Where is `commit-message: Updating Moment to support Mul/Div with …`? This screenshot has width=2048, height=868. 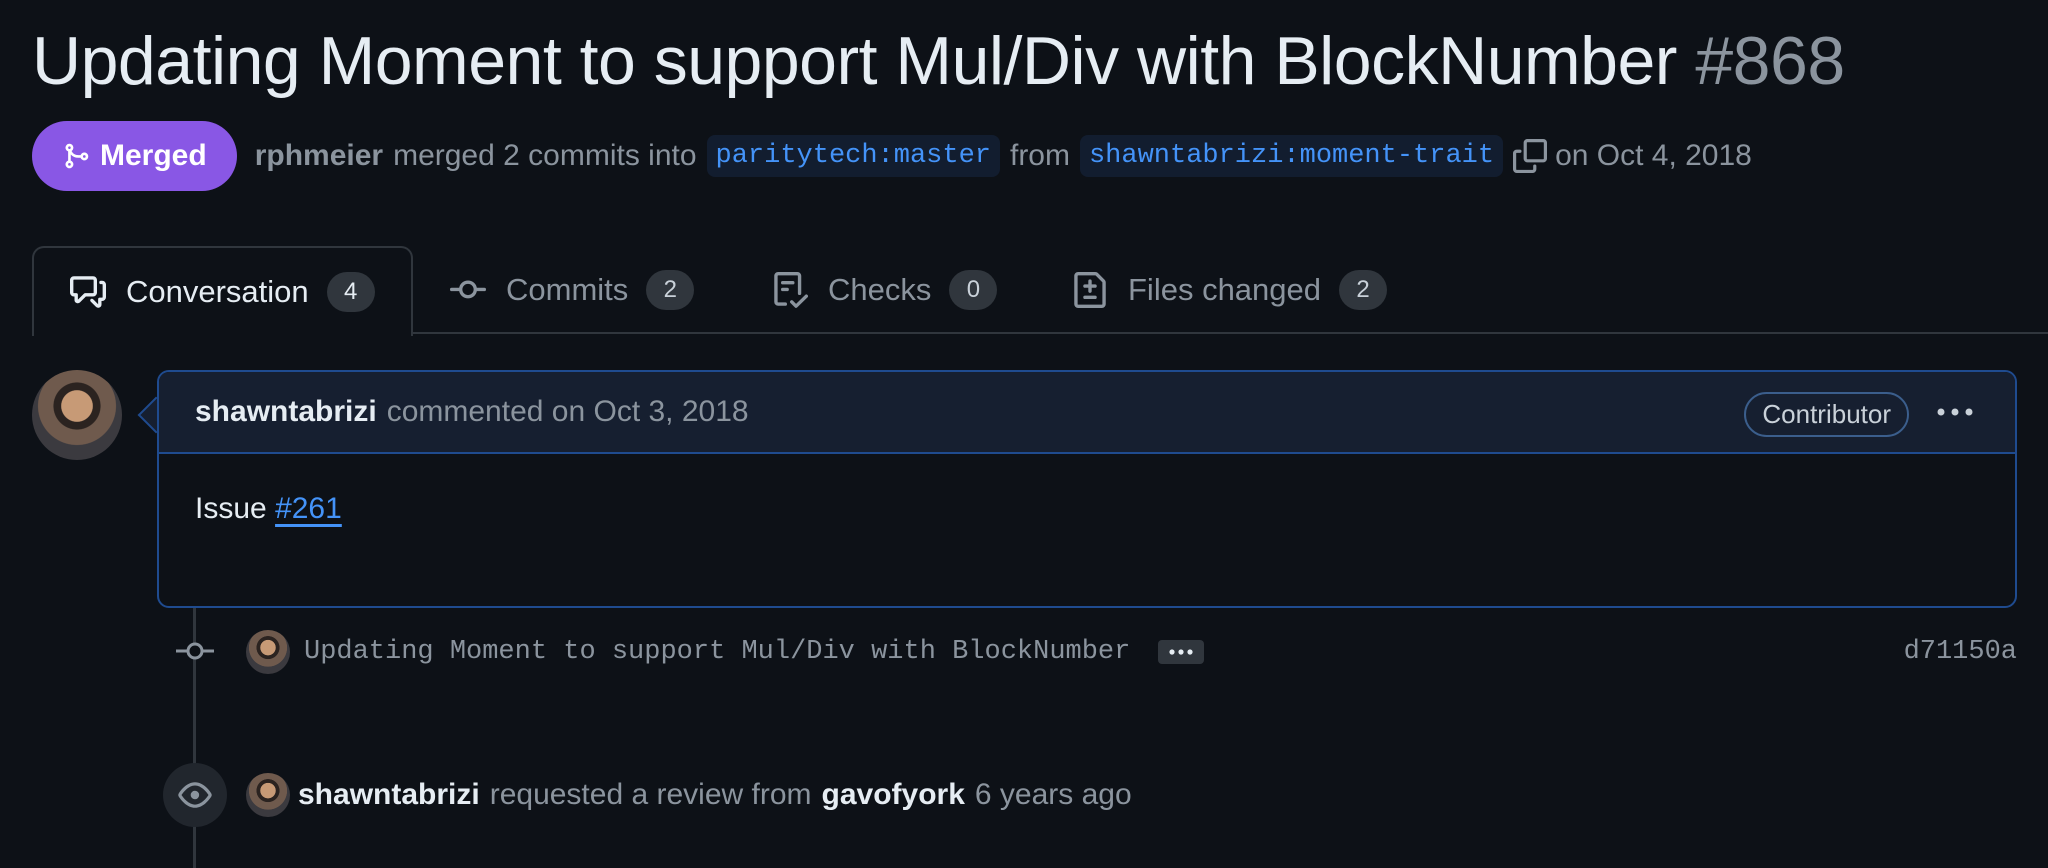 commit-message: Updating Moment to support Mul/Div with … is located at coordinates (717, 652).